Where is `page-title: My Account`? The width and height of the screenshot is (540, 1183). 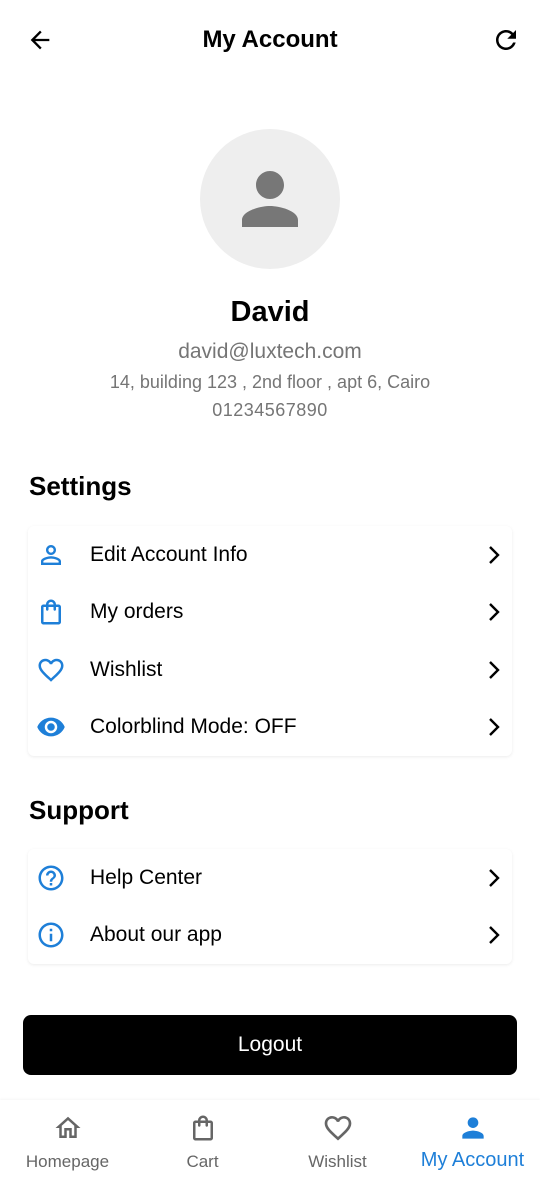 page-title: My Account is located at coordinates (270, 39).